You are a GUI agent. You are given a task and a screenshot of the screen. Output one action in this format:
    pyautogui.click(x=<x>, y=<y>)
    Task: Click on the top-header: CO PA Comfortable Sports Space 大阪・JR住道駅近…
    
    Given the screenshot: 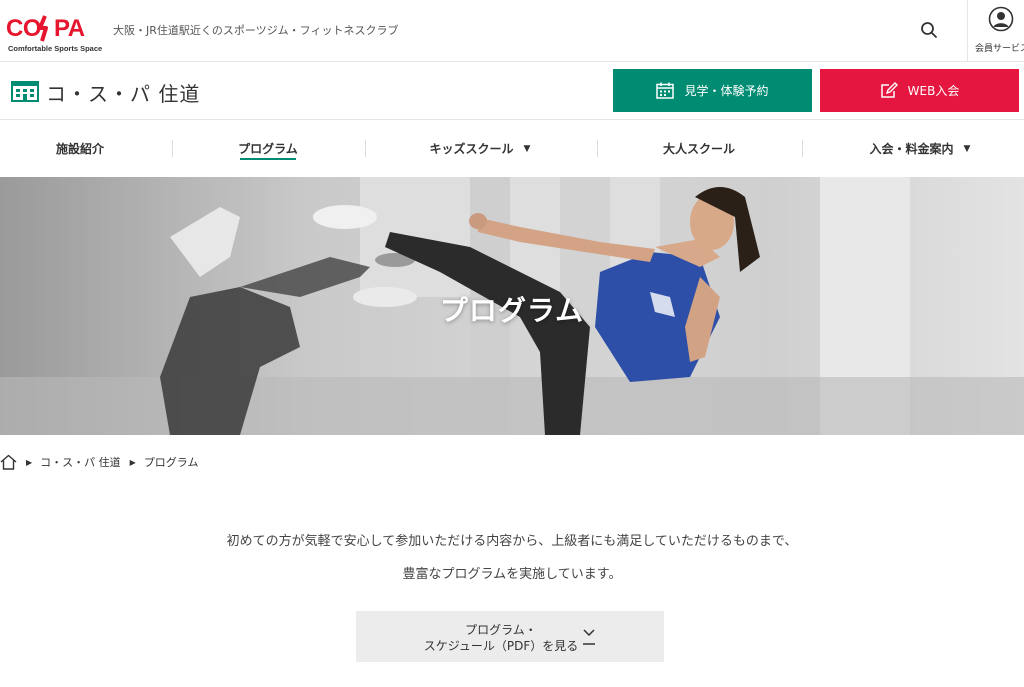 What is the action you would take?
    pyautogui.click(x=512, y=31)
    